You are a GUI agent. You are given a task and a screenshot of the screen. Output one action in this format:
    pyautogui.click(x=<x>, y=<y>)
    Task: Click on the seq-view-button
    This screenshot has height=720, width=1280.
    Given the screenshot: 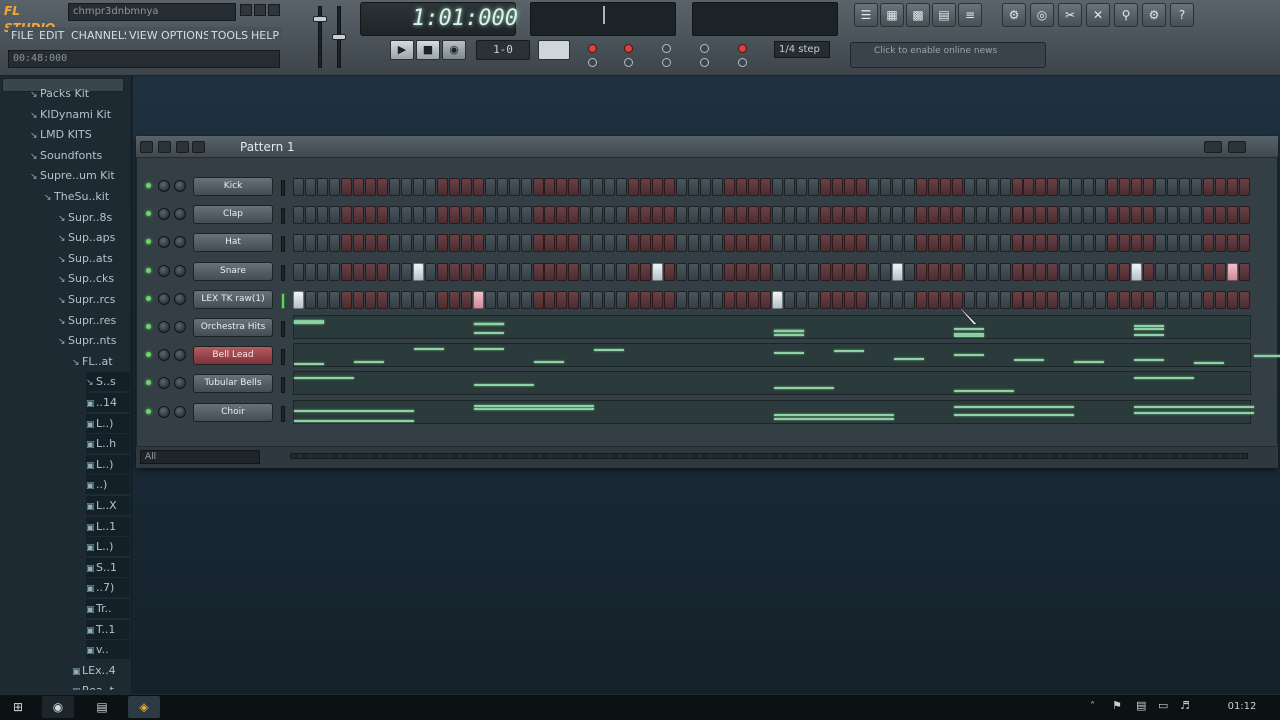 What is the action you would take?
    pyautogui.click(x=164, y=147)
    